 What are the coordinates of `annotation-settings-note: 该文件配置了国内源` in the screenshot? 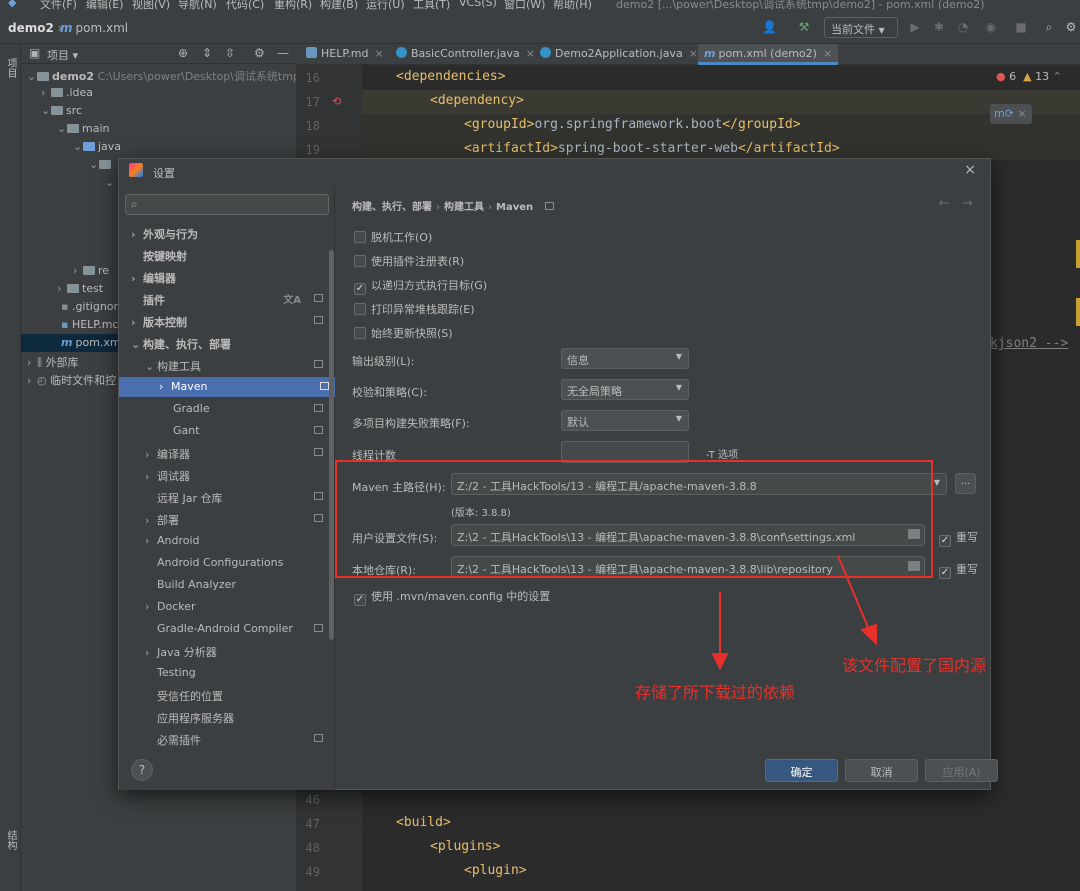 It's located at (914, 665).